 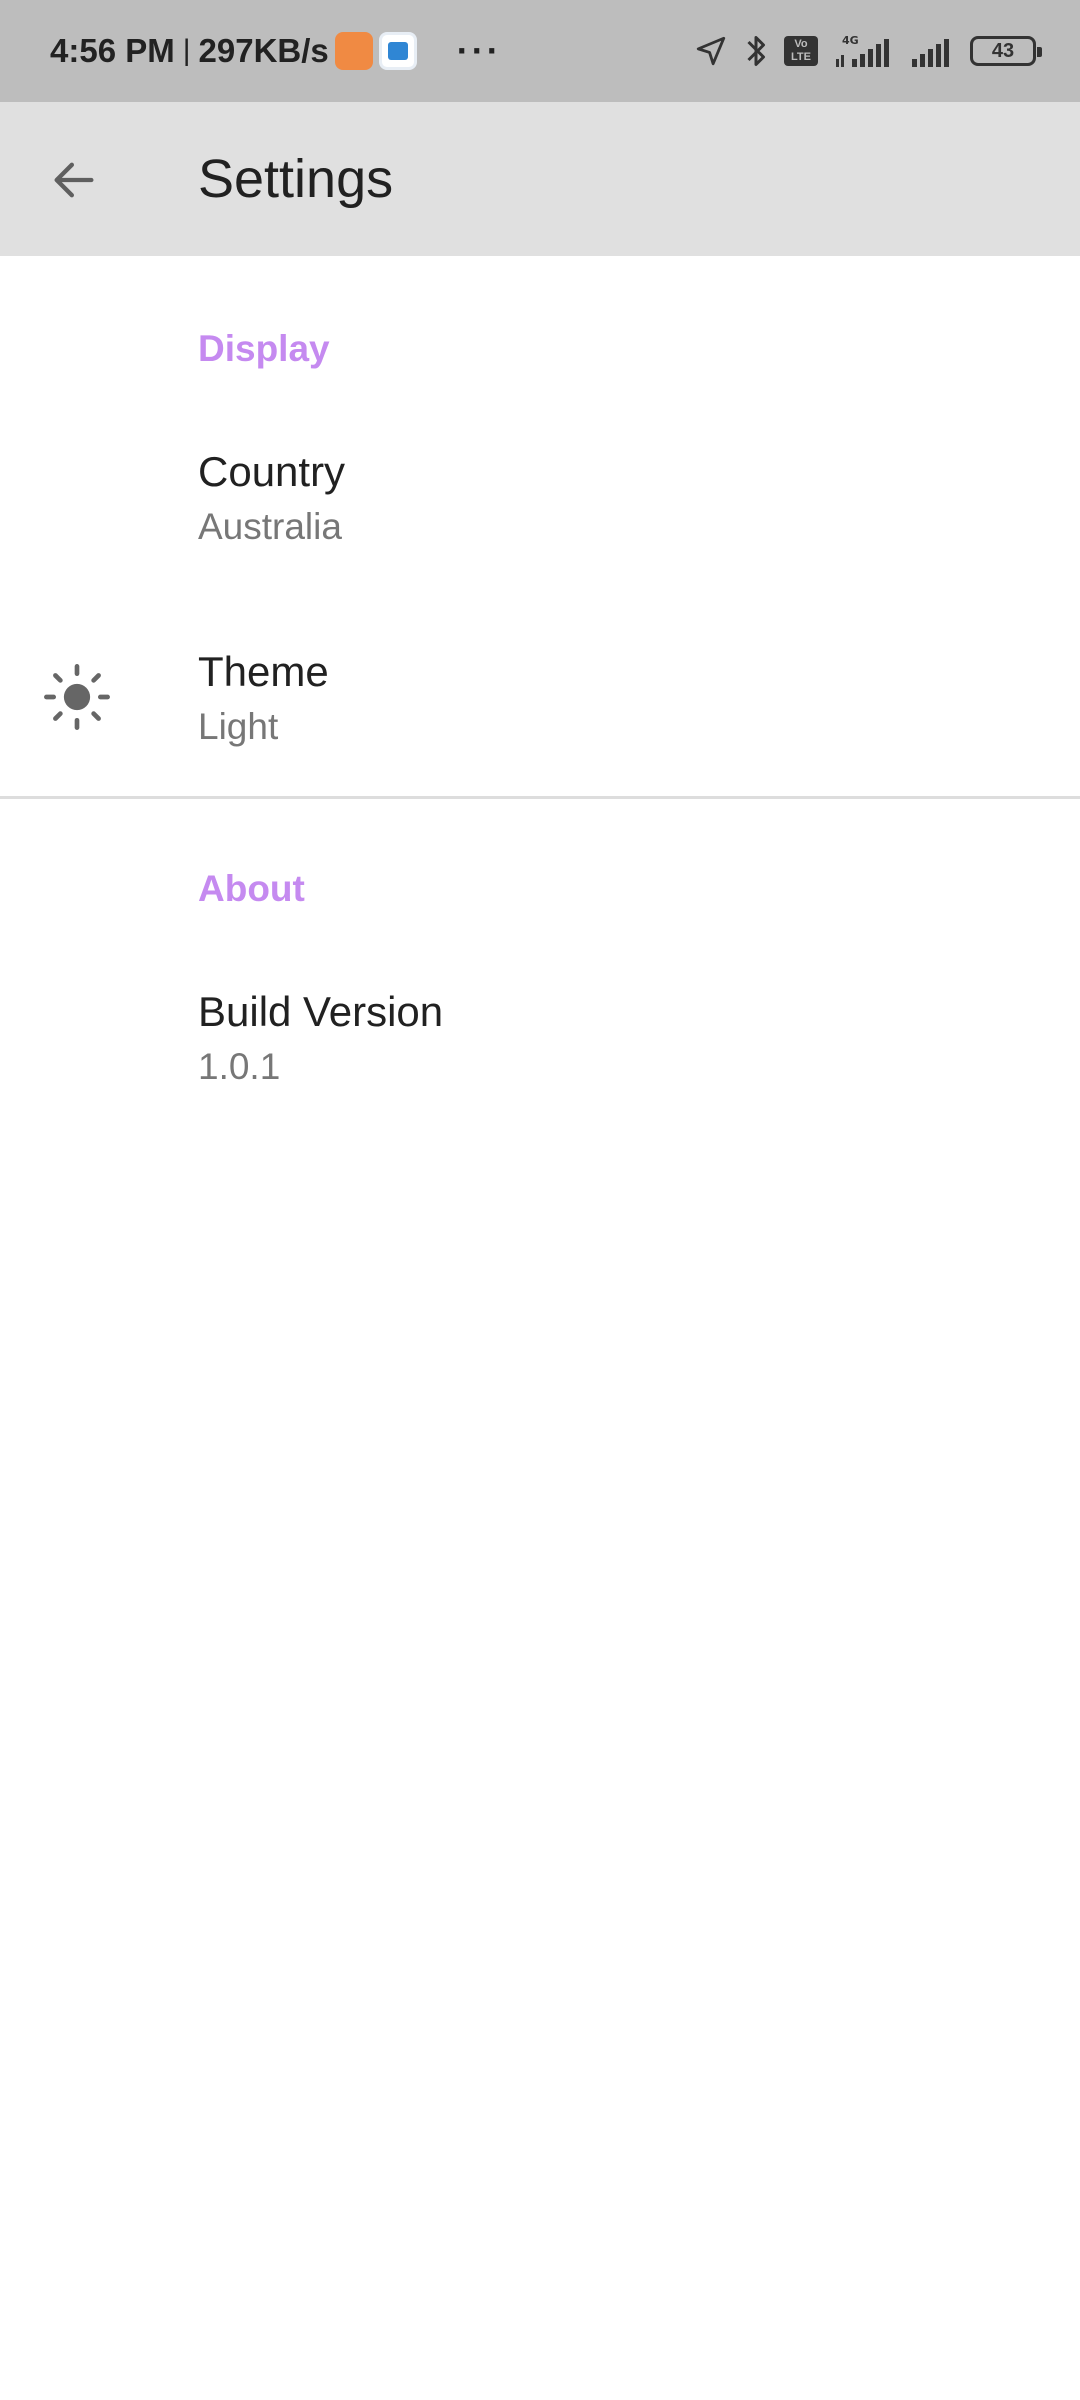 I want to click on status-bar-right: Vo LTE 4G 43, so click(x=868, y=51).